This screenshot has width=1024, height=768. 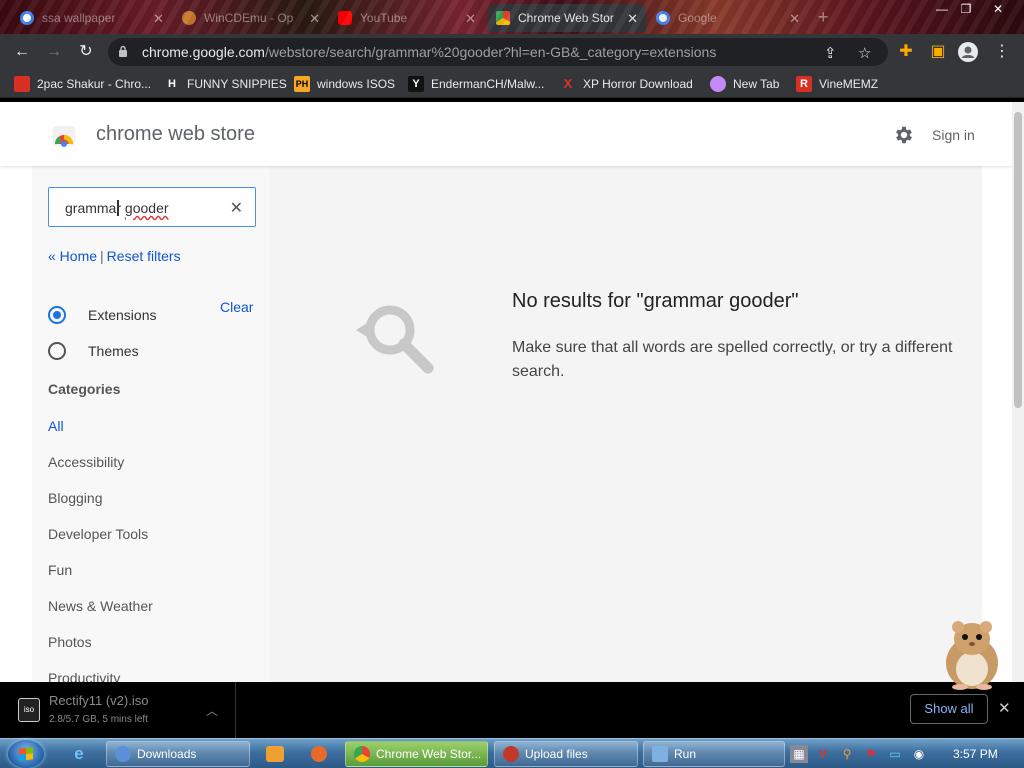 What do you see at coordinates (148, 315) in the screenshot?
I see `radio-extensions: Extensions` at bounding box center [148, 315].